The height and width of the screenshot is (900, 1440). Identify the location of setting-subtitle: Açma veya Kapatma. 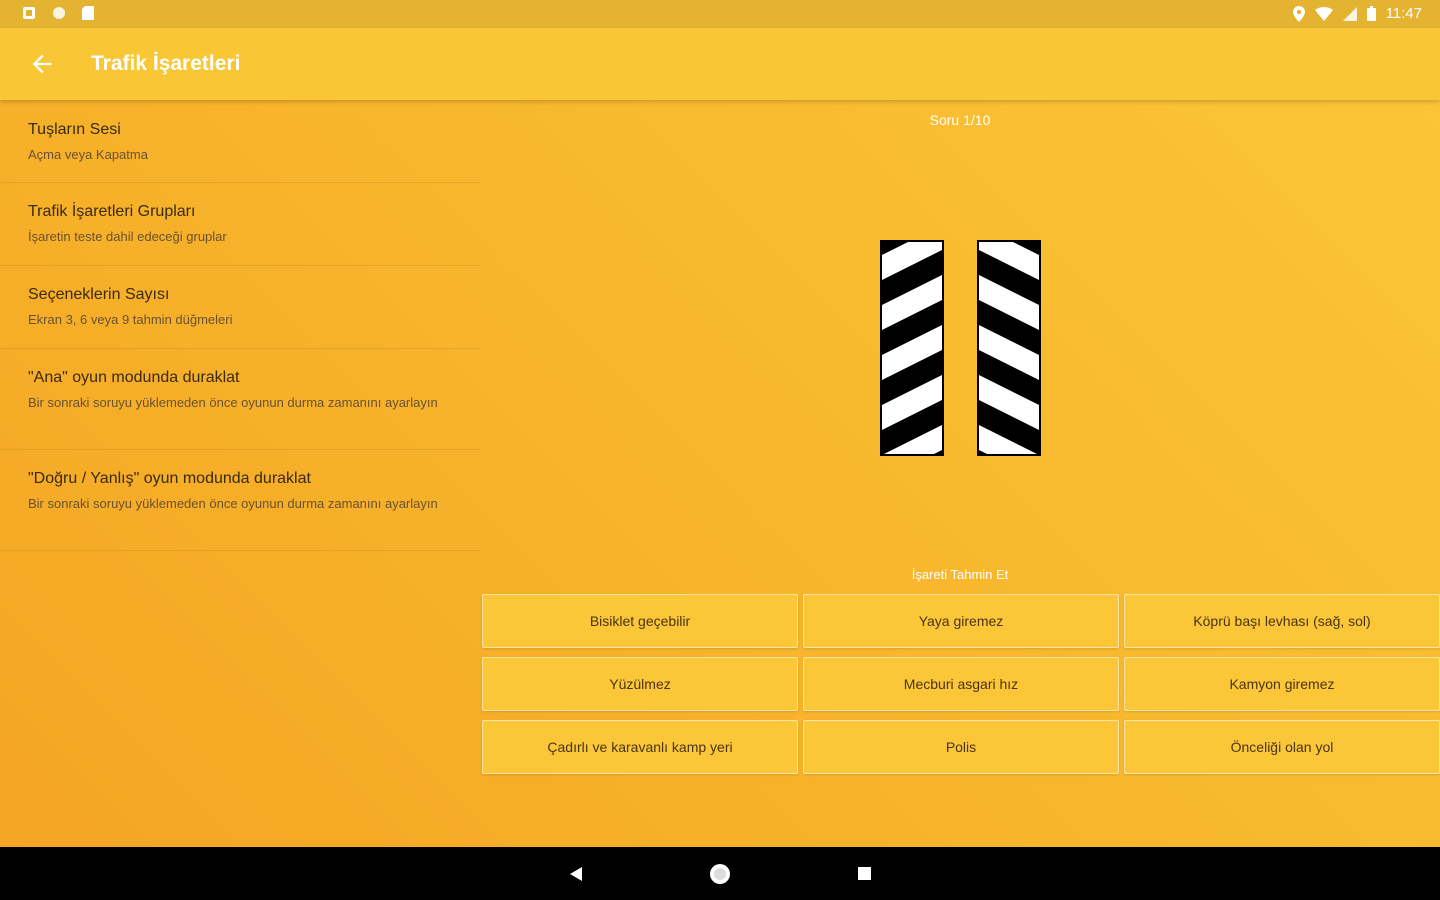
(88, 154).